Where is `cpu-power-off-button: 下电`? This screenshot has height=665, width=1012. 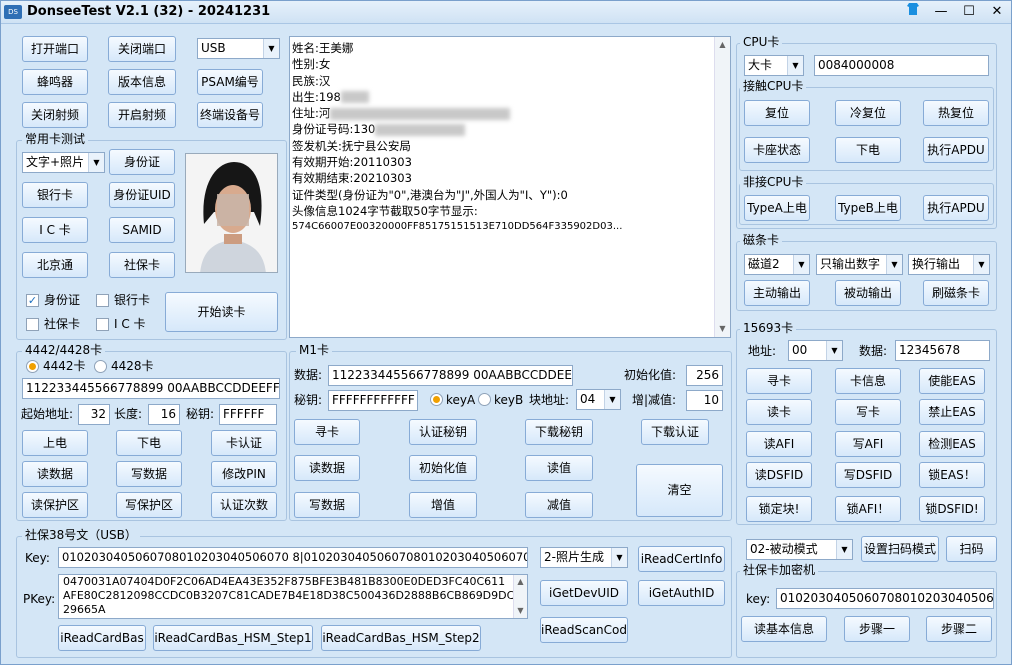 cpu-power-off-button: 下电 is located at coordinates (868, 150).